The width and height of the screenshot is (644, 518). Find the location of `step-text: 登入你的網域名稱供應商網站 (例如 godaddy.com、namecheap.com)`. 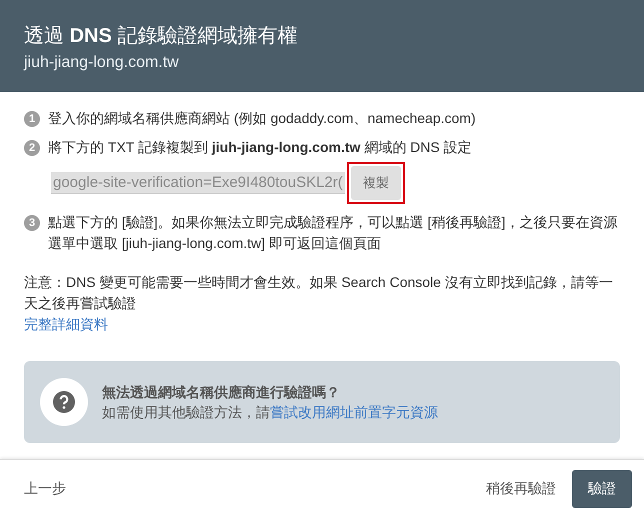

step-text: 登入你的網域名稱供應商網站 (例如 godaddy.com、namecheap.com) is located at coordinates (262, 118).